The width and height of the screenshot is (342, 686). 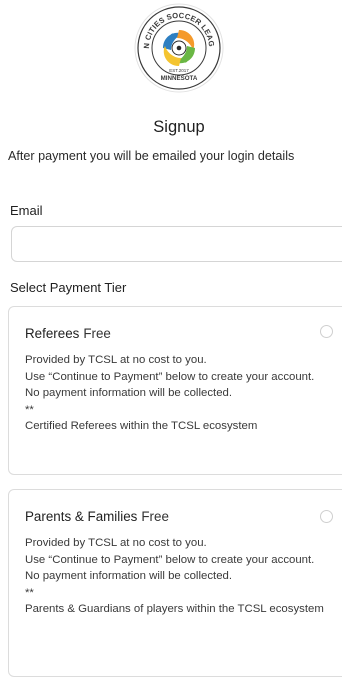 What do you see at coordinates (179, 127) in the screenshot?
I see `page-title: Signup` at bounding box center [179, 127].